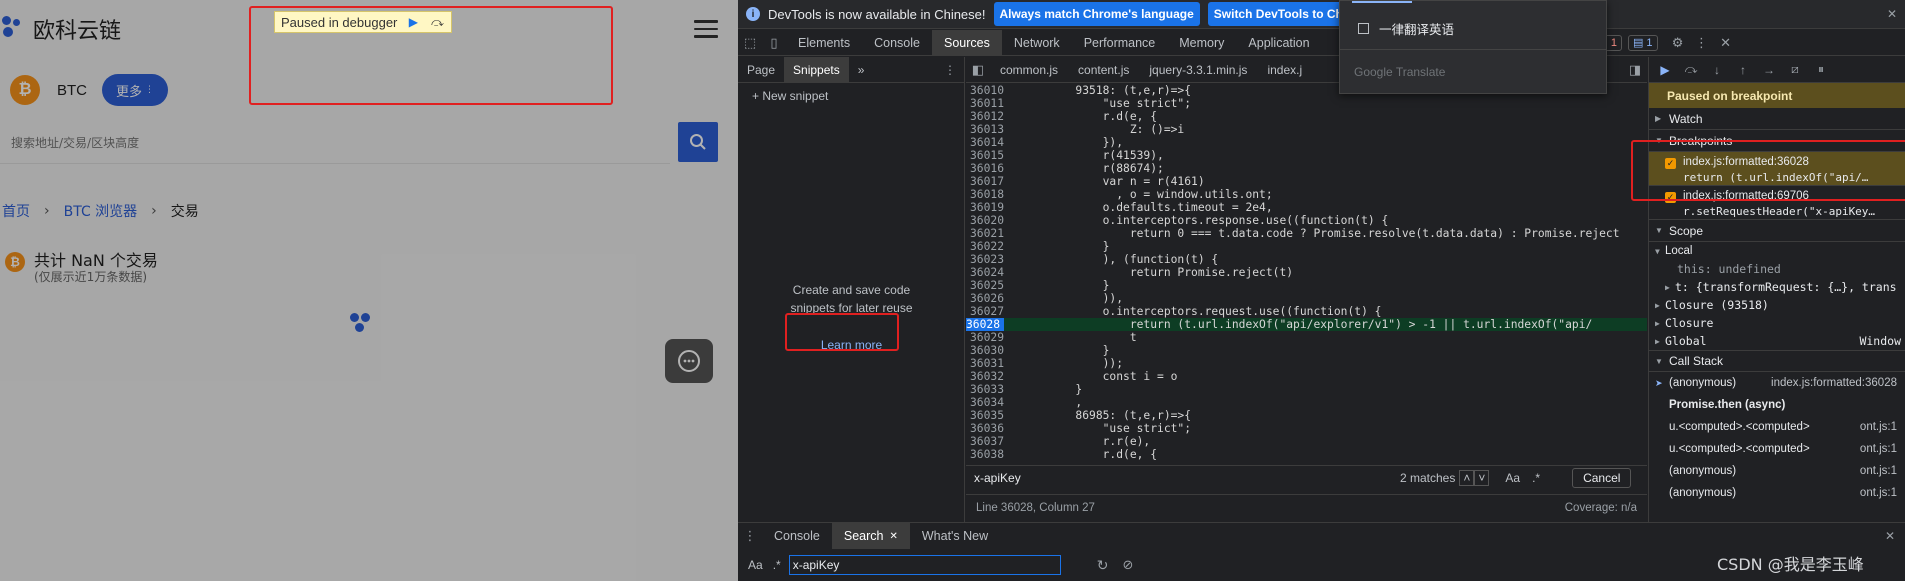 This screenshot has height=581, width=1905. Describe the element at coordinates (1037, 43) in the screenshot. I see `tab-network: Network` at that location.